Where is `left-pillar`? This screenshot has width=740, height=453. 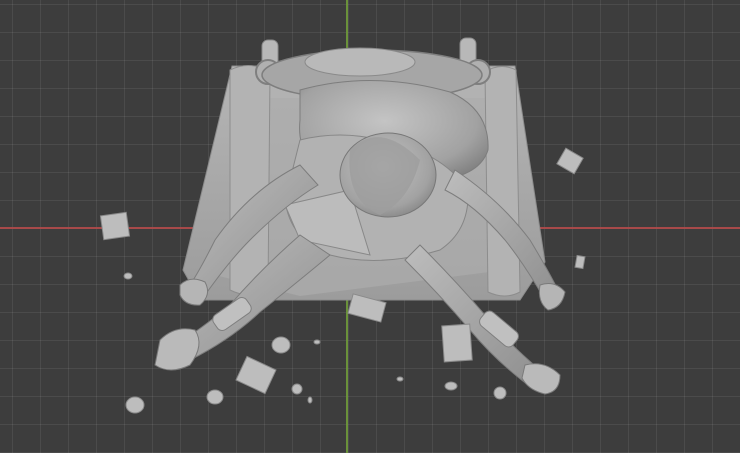 left-pillar is located at coordinates (250, 180).